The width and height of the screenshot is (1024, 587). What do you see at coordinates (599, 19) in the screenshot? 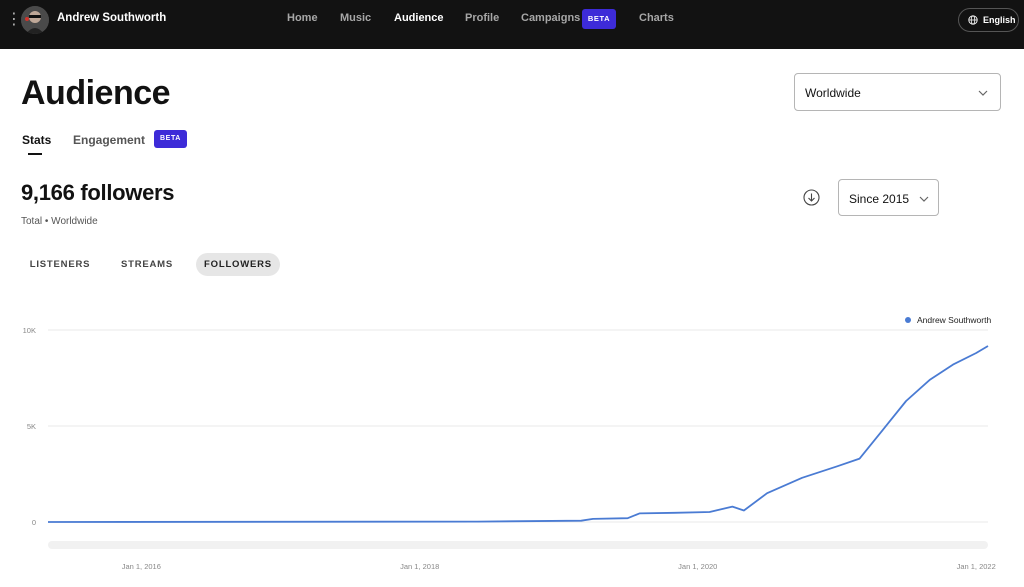
I see `campaigns-beta-badge: BETA` at bounding box center [599, 19].